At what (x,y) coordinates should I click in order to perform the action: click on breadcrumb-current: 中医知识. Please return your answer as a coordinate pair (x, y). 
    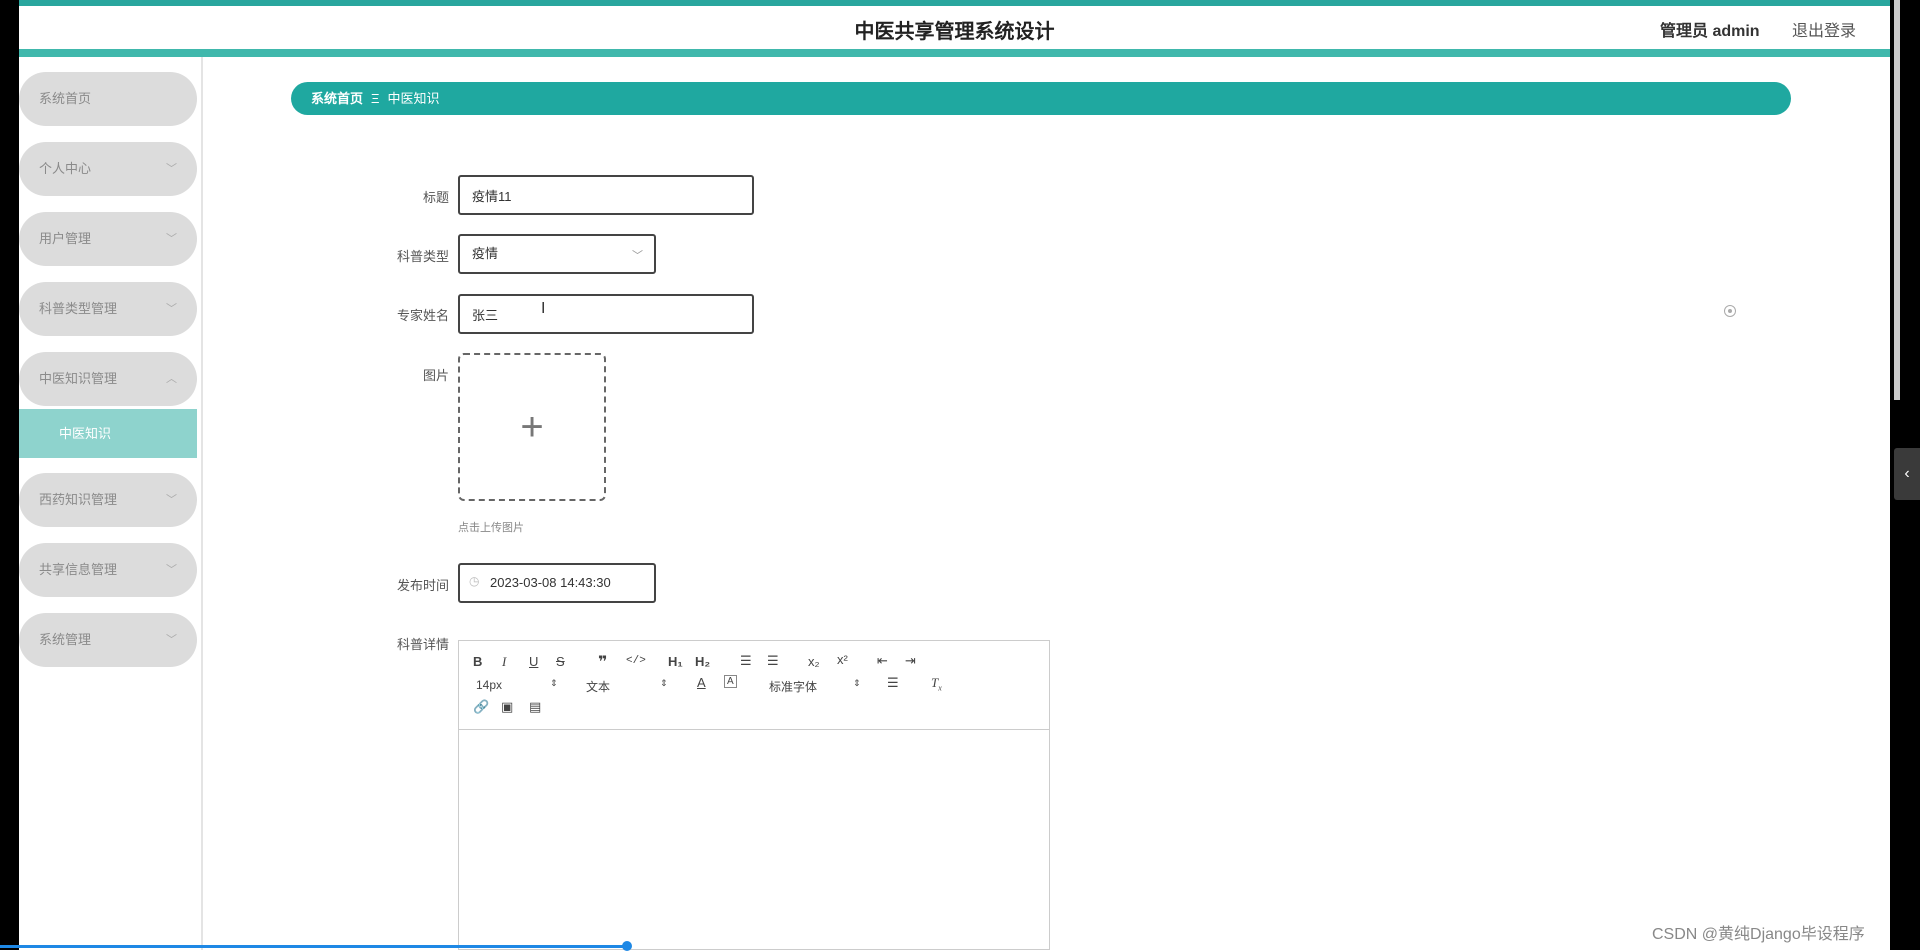
    Looking at the image, I should click on (413, 98).